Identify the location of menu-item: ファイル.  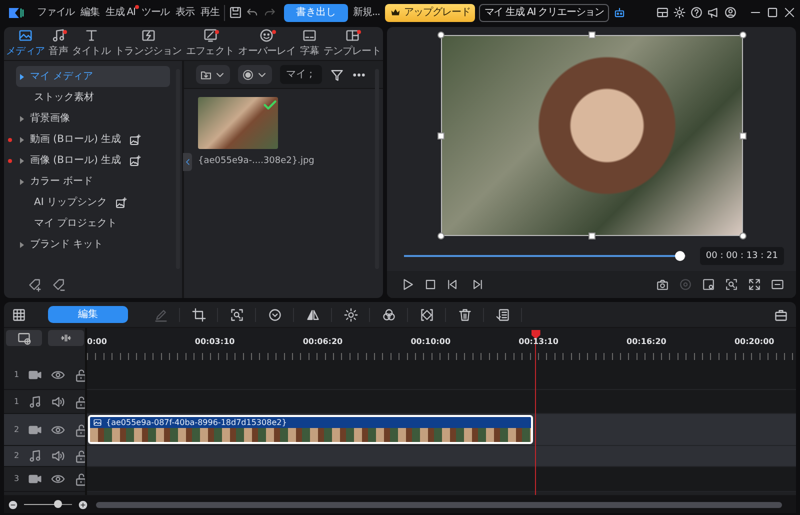
(56, 12).